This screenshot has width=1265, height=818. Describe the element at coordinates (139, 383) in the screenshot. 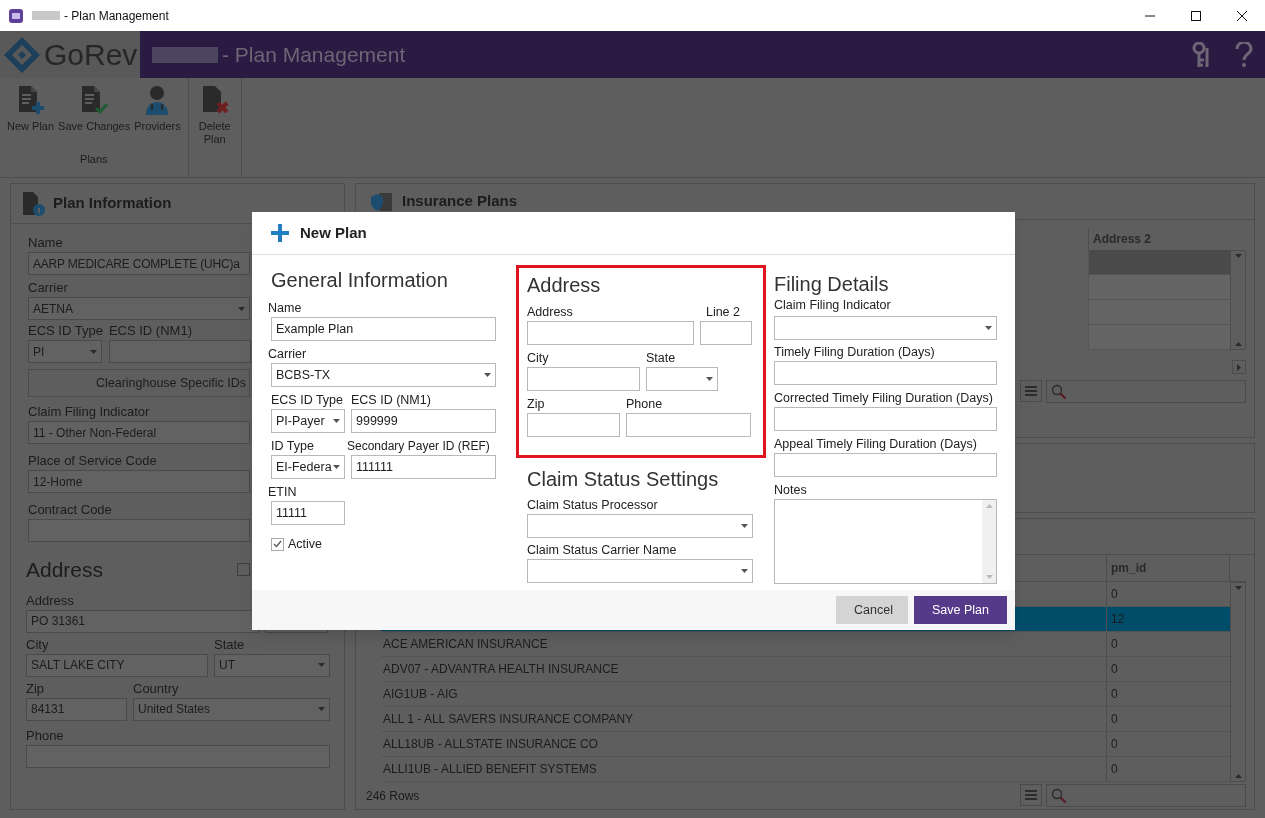

I see `clearinghouse-button: Clearinghouse Specific IDs` at that location.